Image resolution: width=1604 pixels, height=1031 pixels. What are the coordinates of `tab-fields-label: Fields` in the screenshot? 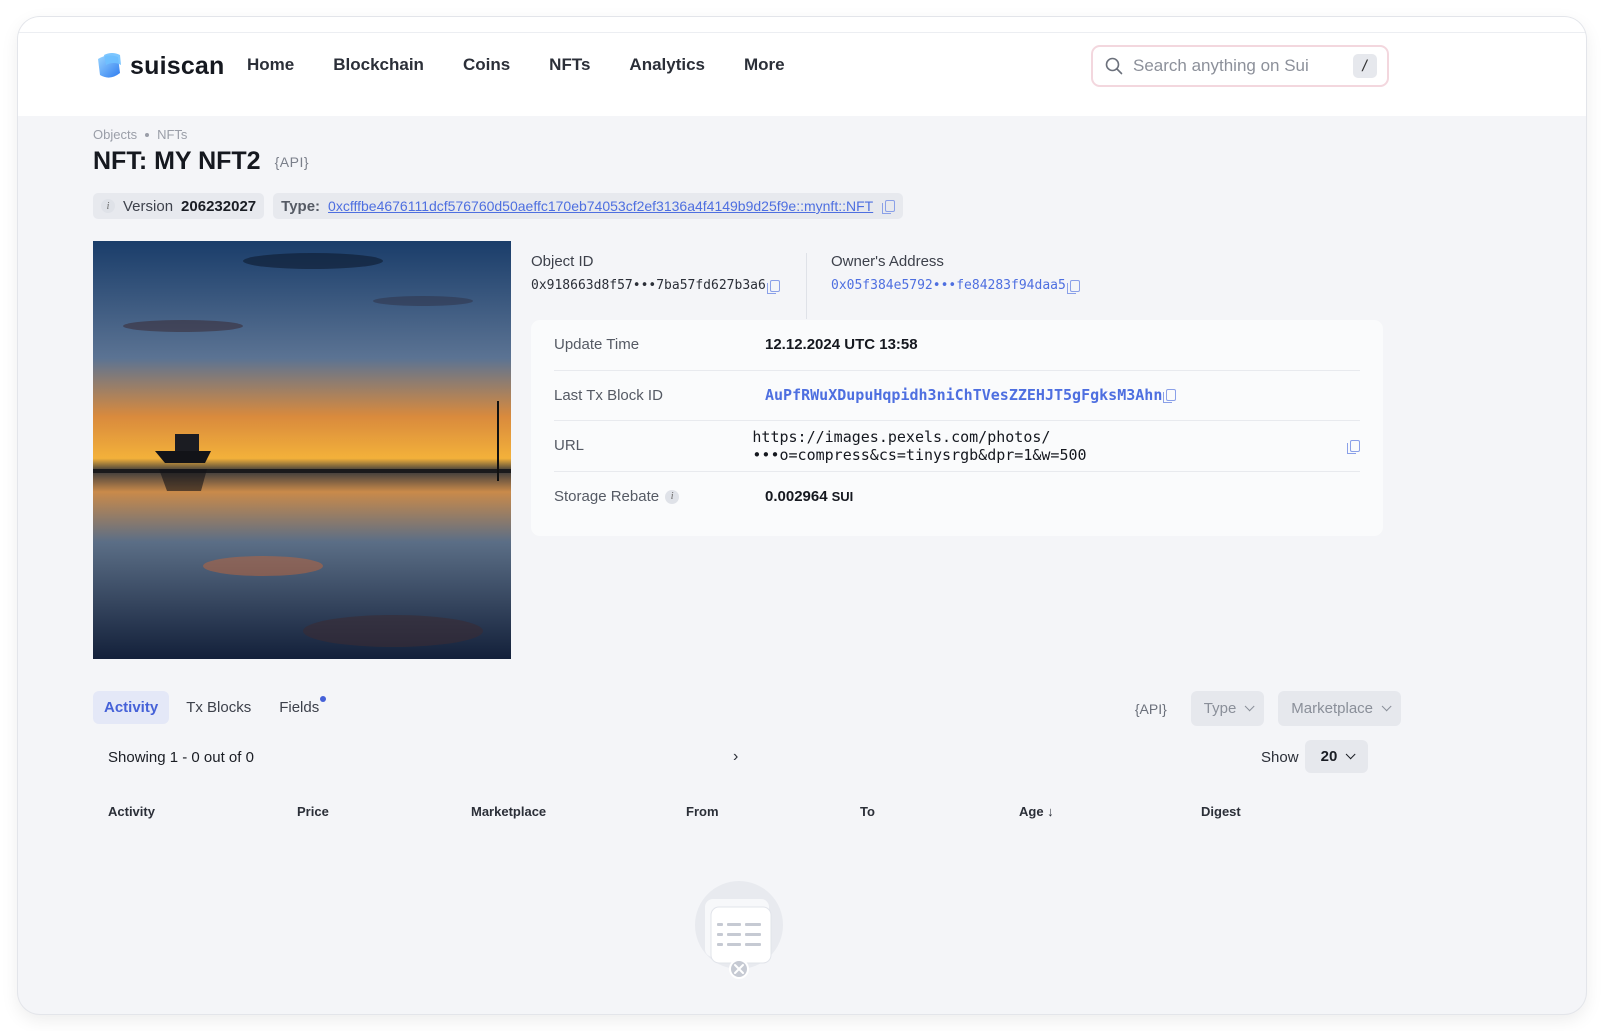 It's located at (299, 707).